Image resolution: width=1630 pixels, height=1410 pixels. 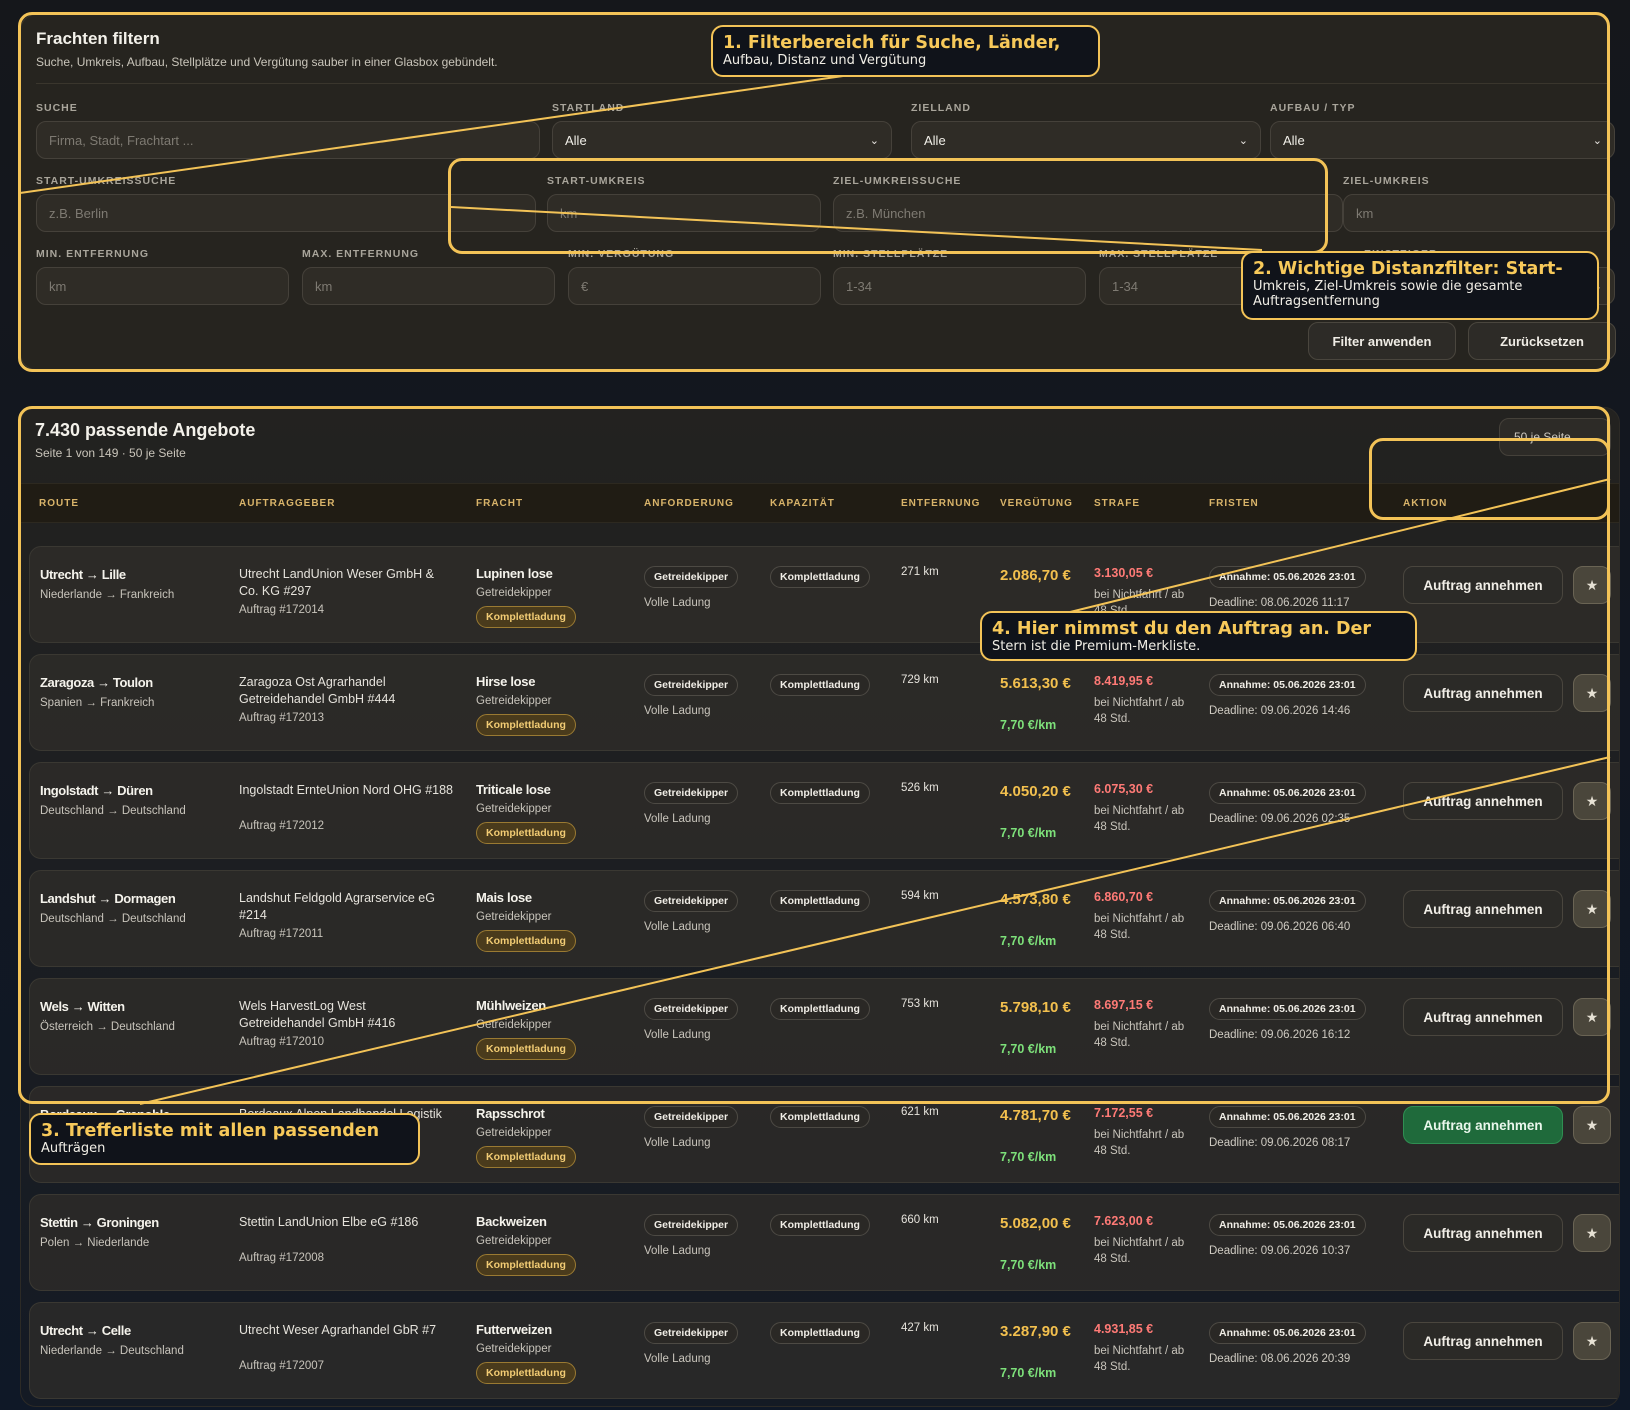 What do you see at coordinates (107, 595) in the screenshot?
I see `route-countries: Niederlande → Frankreich` at bounding box center [107, 595].